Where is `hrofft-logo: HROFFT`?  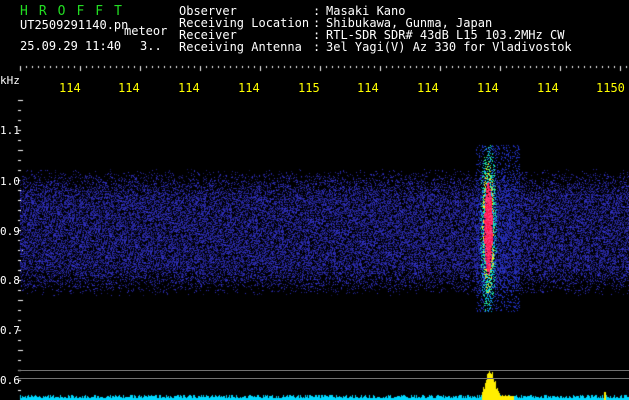 hrofft-logo: HROFFT is located at coordinates (76, 11).